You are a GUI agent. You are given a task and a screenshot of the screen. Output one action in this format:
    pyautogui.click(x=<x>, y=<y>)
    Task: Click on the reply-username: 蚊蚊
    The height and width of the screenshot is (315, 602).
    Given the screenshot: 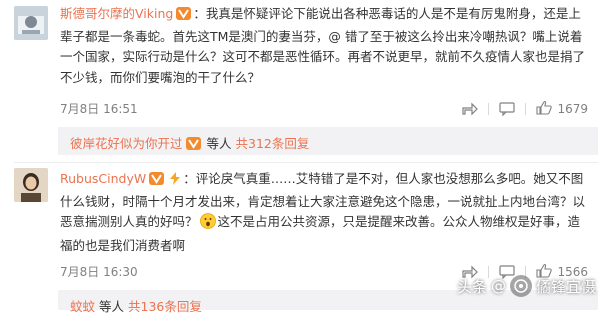 What is the action you would take?
    pyautogui.click(x=82, y=306)
    